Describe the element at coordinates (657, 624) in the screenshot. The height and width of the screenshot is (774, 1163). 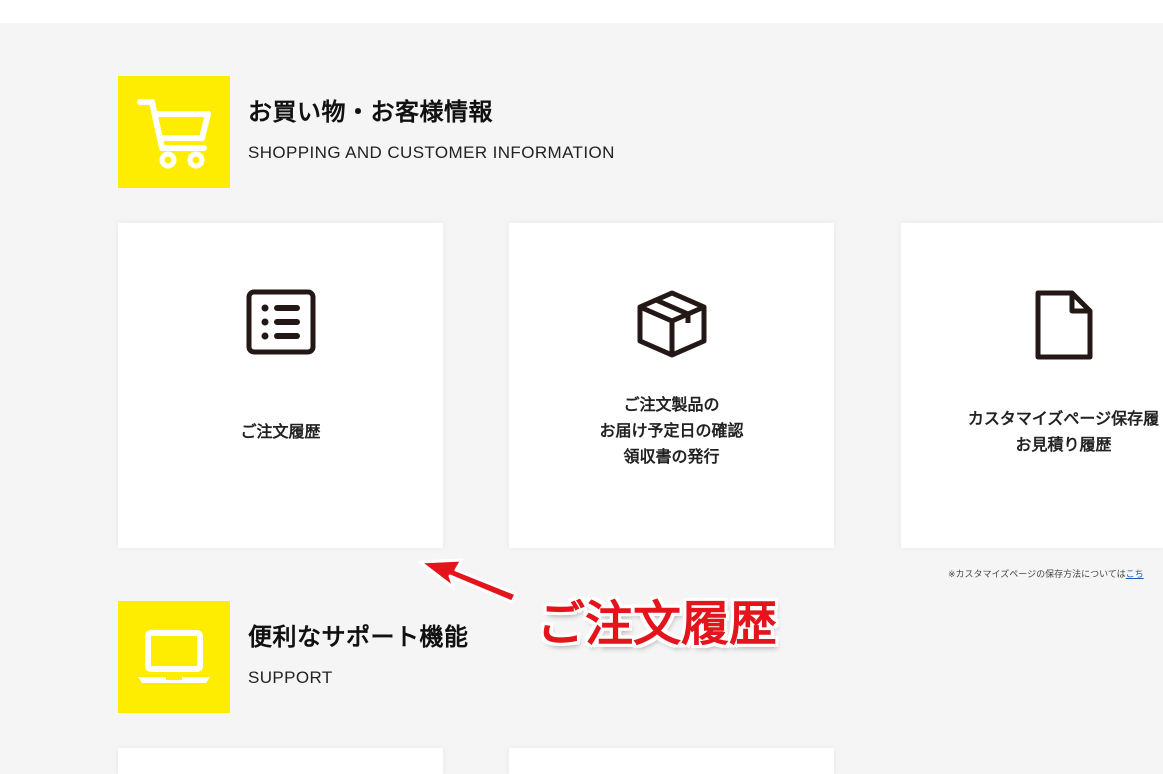
I see `annotation-label: ご注文履歴` at that location.